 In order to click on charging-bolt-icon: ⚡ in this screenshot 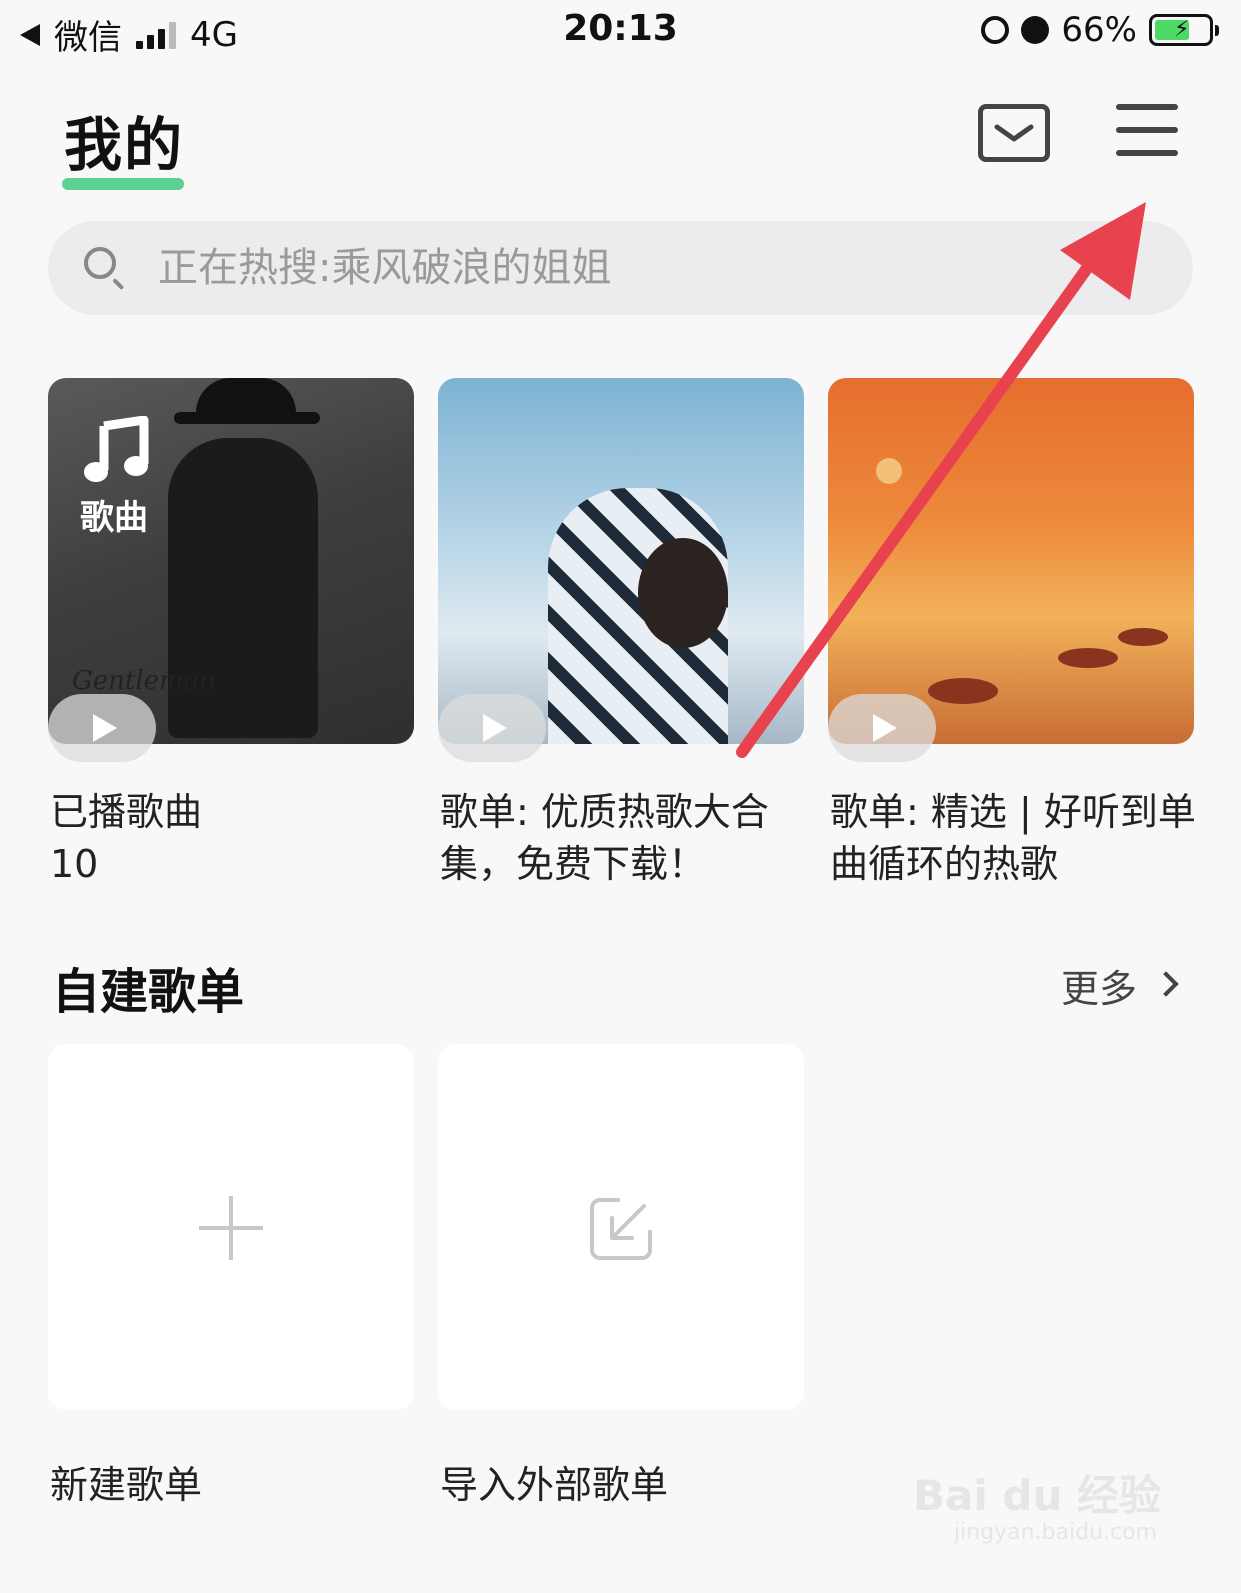, I will do `click(1182, 29)`.